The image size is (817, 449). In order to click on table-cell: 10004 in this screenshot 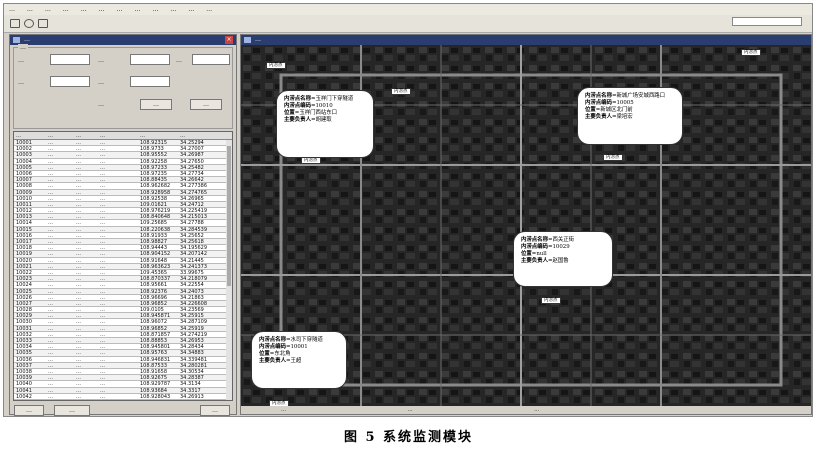, I will do `click(24, 161)`.